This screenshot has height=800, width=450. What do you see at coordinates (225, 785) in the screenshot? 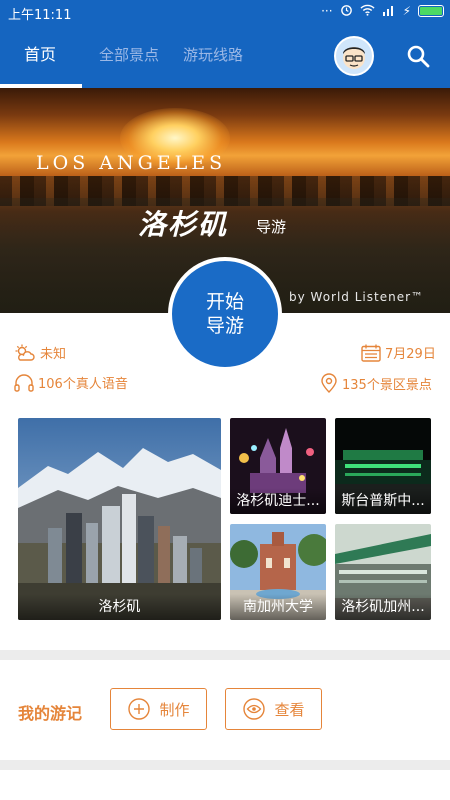
I see `next-card` at bounding box center [225, 785].